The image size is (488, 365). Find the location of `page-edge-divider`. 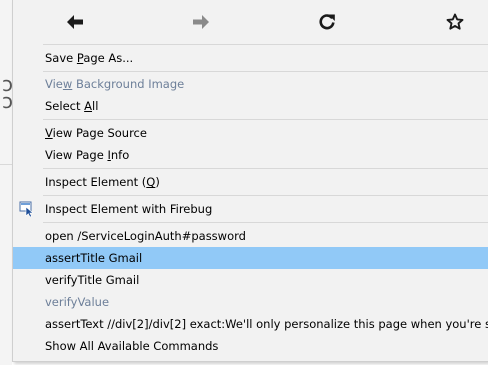

page-edge-divider is located at coordinates (6, 164).